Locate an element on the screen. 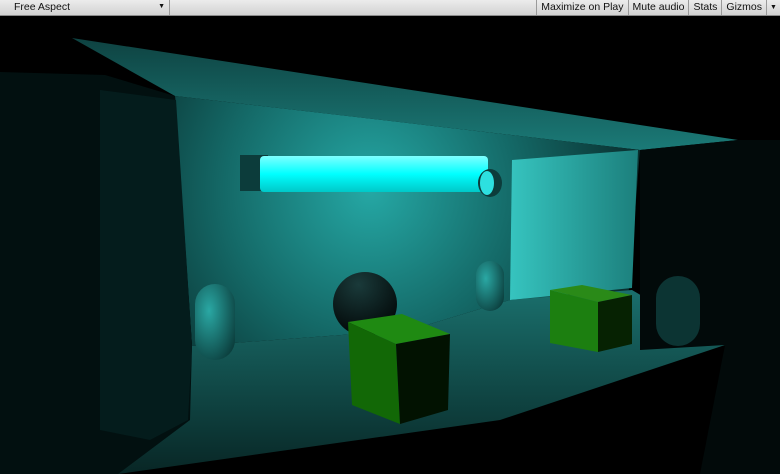  right-wall is located at coordinates (574, 225).